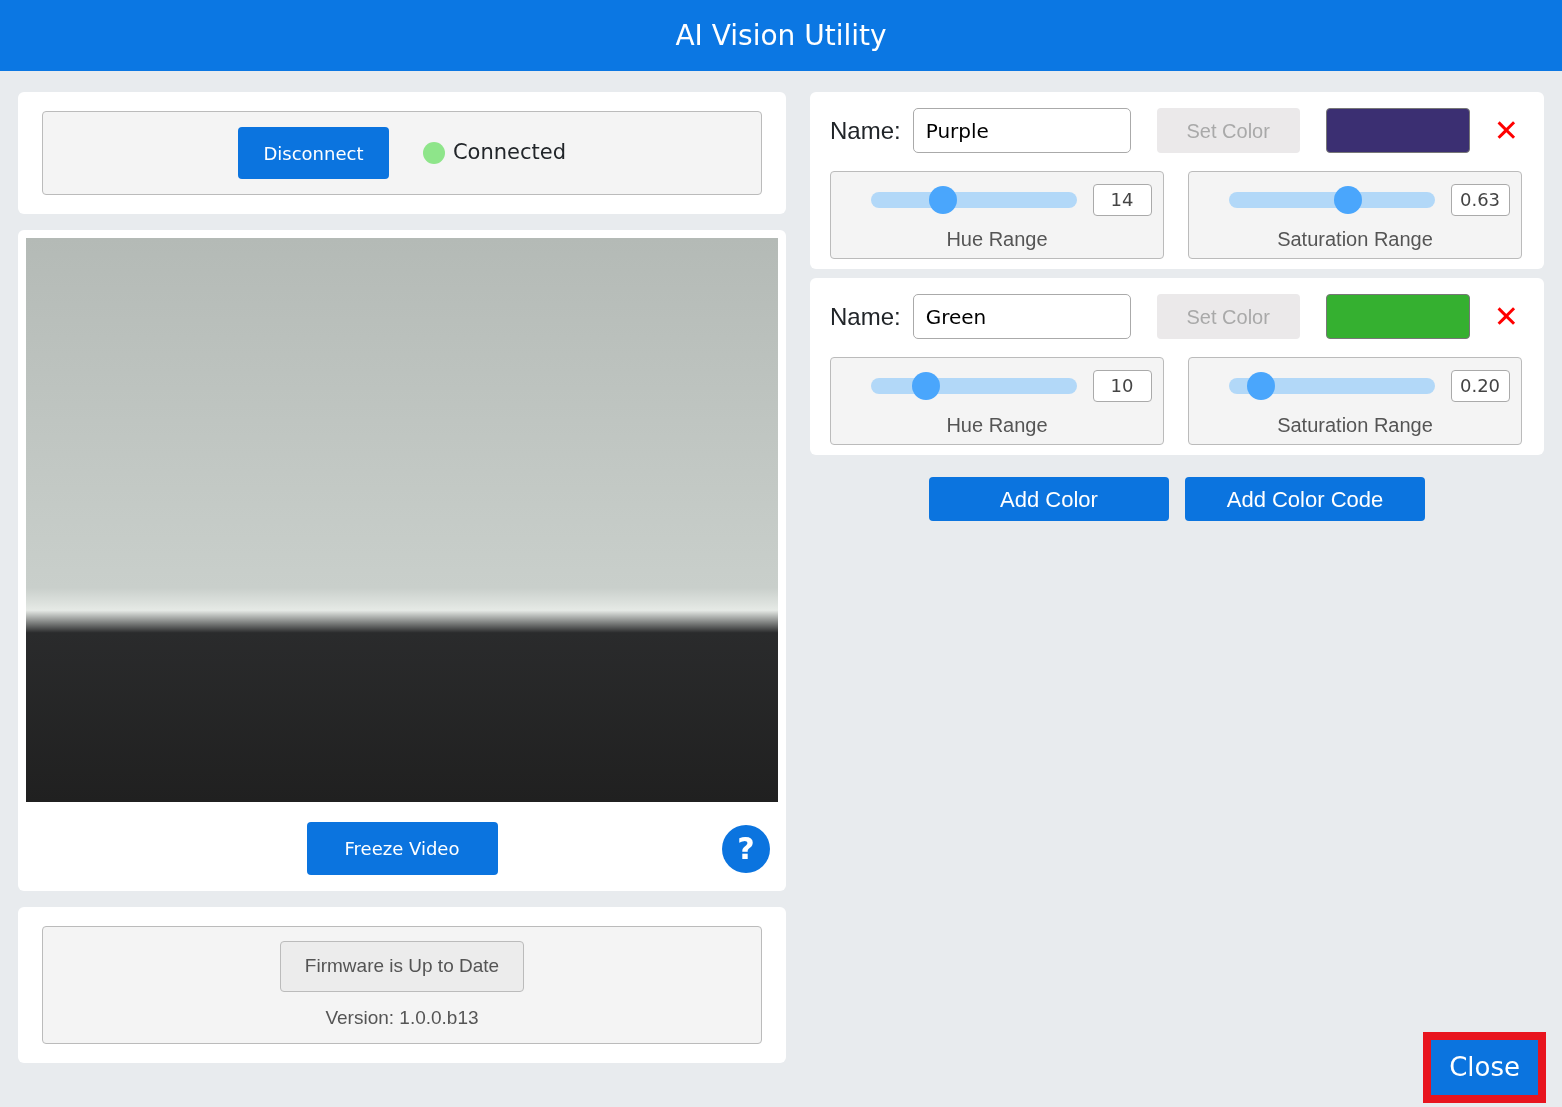 The width and height of the screenshot is (1562, 1107). I want to click on freeze-video-button: Freeze Video, so click(402, 848).